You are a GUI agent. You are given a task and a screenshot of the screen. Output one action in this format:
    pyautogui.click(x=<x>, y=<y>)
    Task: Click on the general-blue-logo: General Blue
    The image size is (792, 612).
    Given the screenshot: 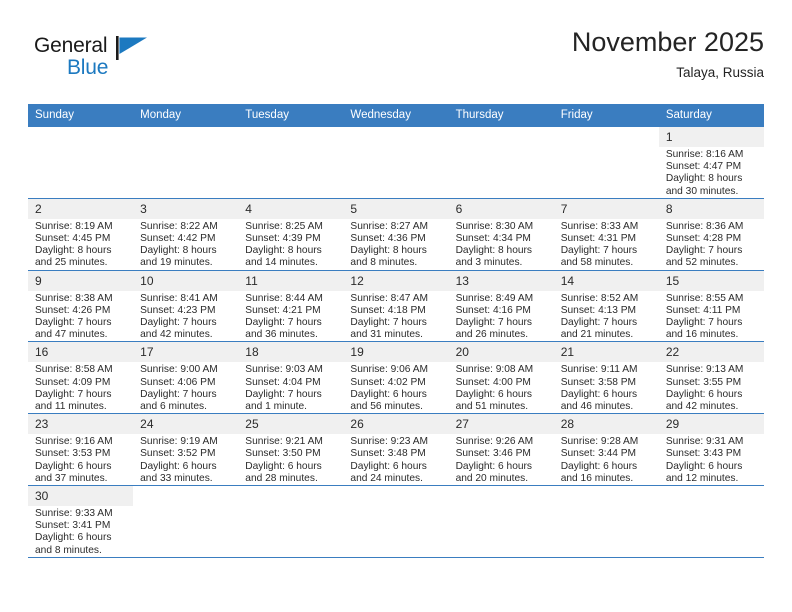 What is the action you would take?
    pyautogui.click(x=124, y=62)
    